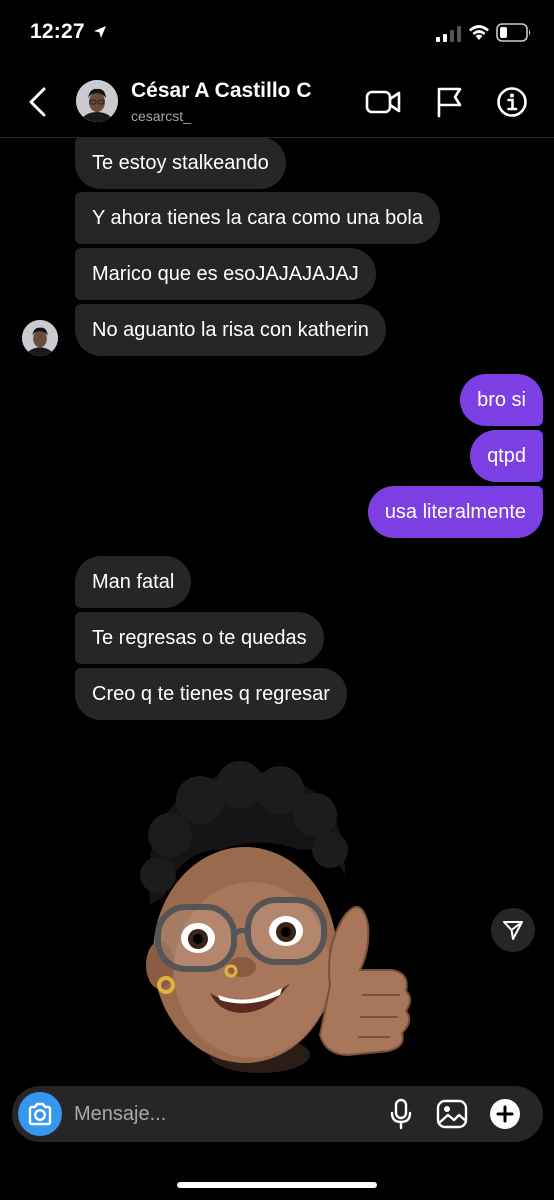 This screenshot has height=1200, width=554. I want to click on share-sticker-button, so click(513, 930).